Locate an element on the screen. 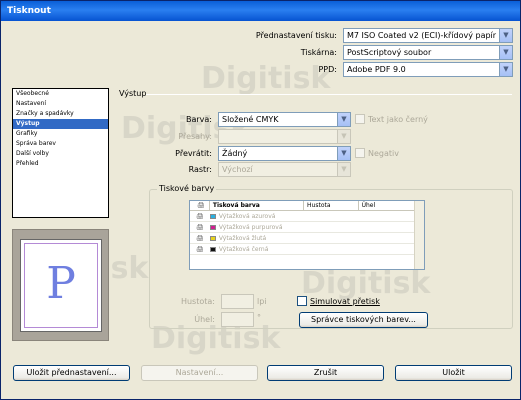 The width and height of the screenshot is (521, 400). density-label: Hustota: is located at coordinates (197, 301).